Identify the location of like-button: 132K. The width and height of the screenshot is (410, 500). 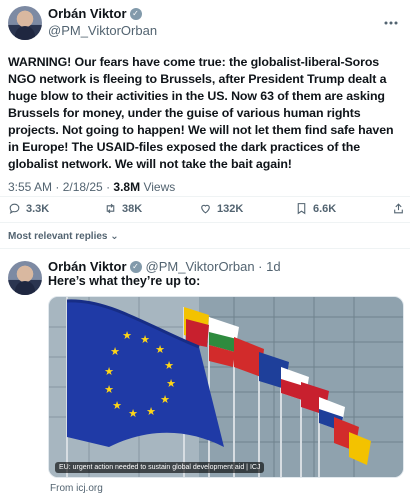
(221, 208).